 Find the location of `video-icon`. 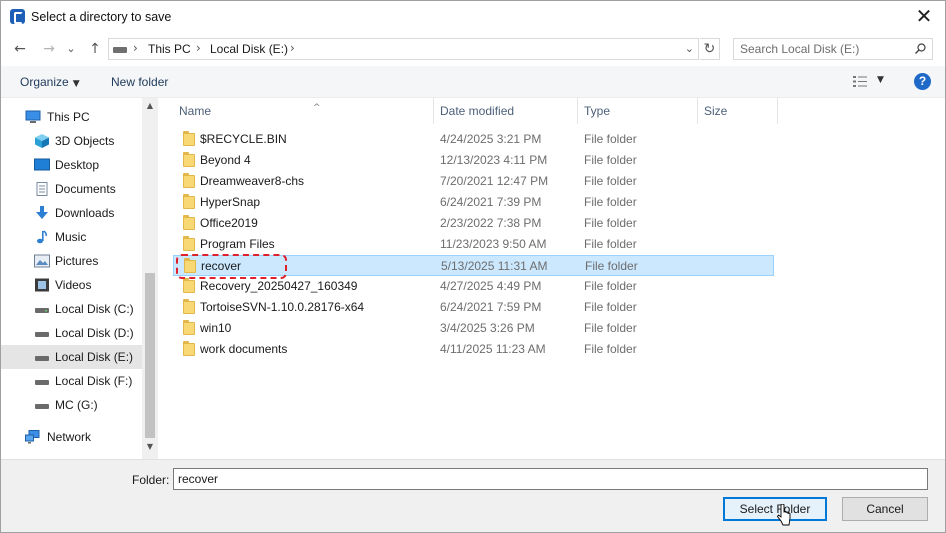

video-icon is located at coordinates (42, 285).